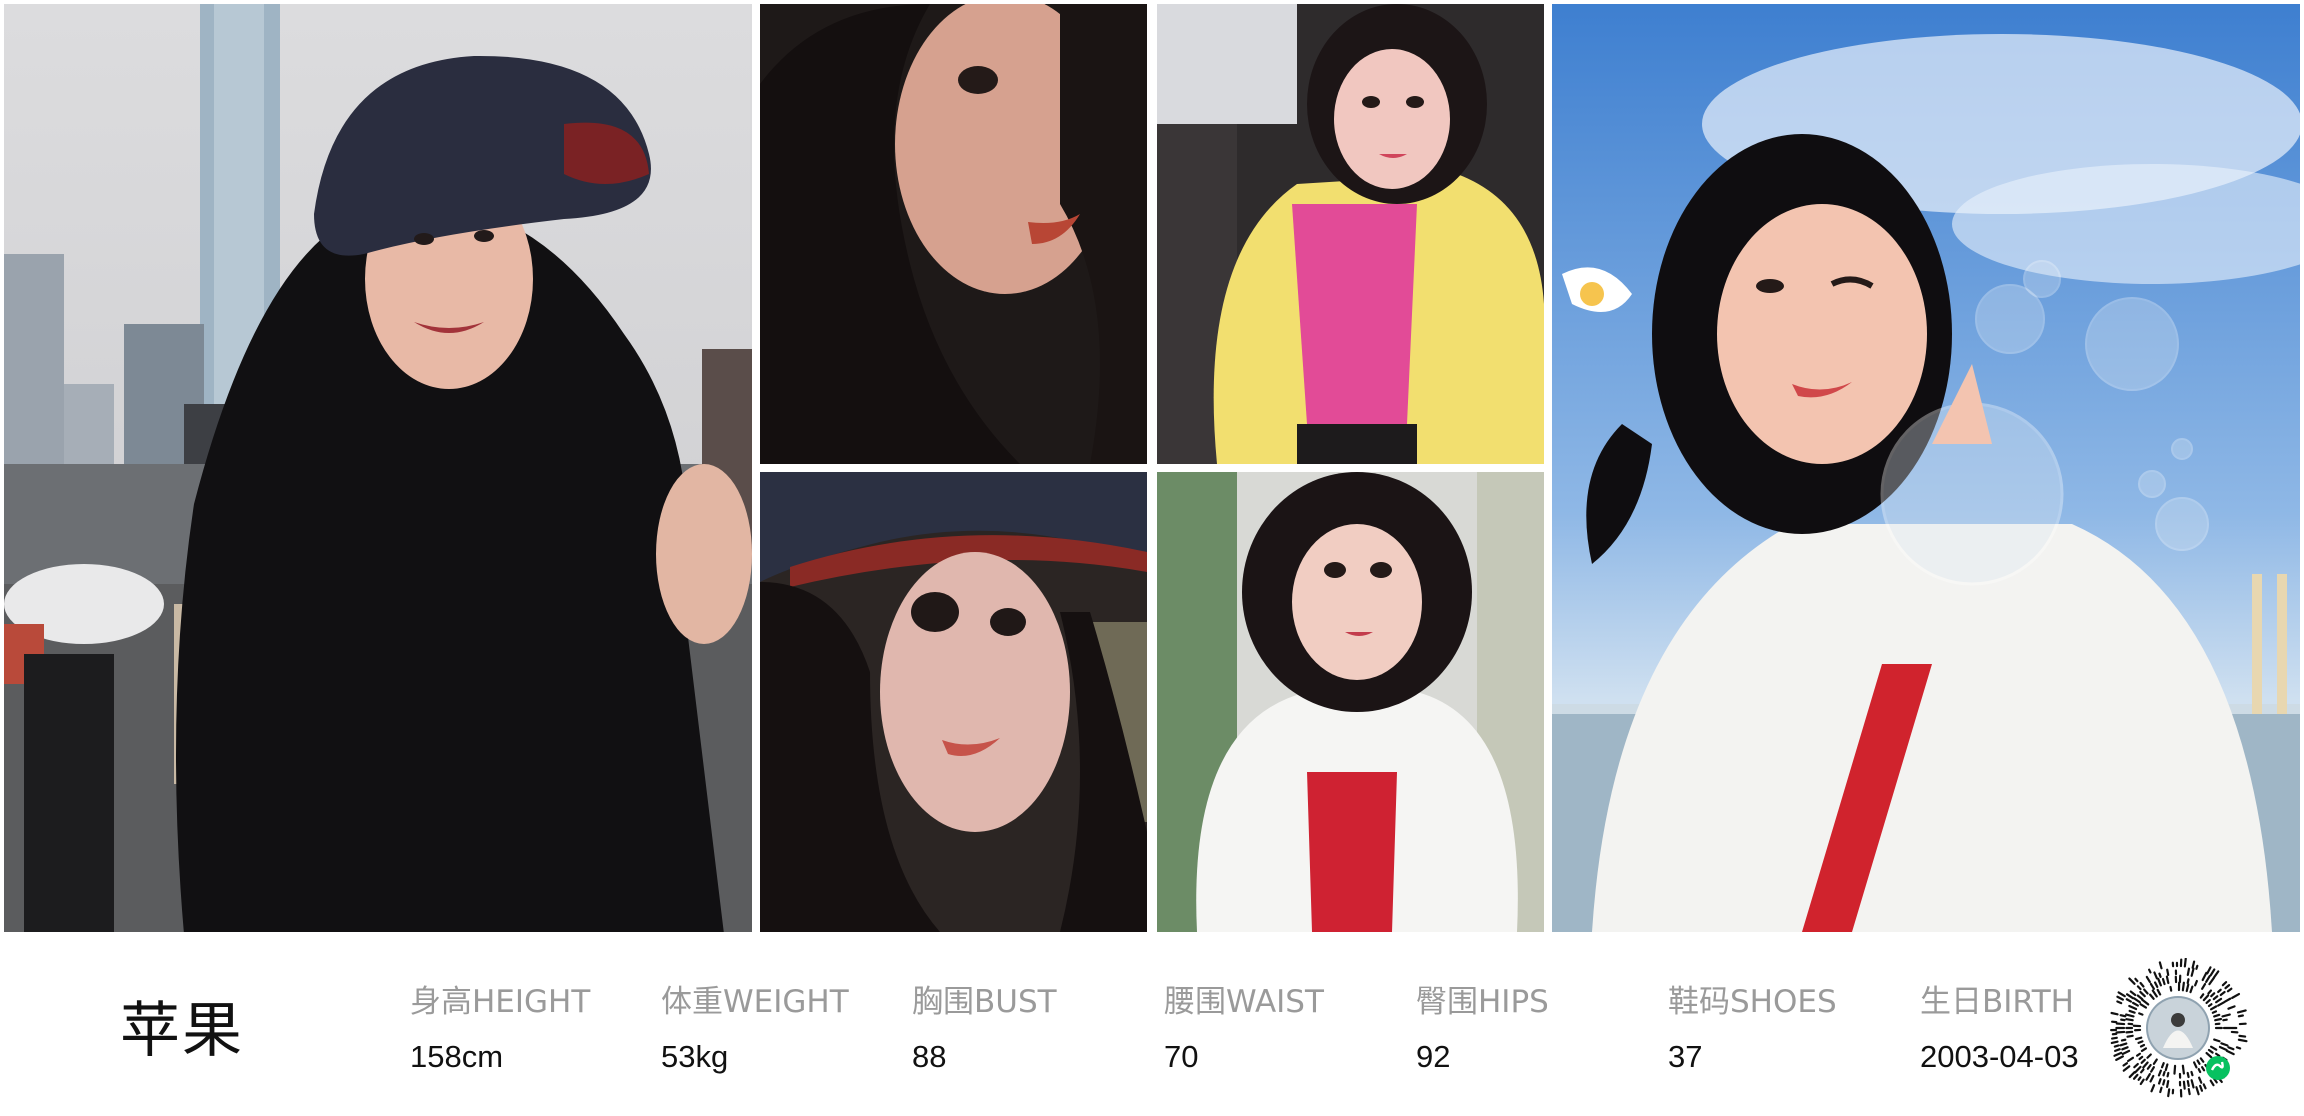 This screenshot has height=1116, width=2304. I want to click on stat-label: 生日BIRTH, so click(1997, 1002).